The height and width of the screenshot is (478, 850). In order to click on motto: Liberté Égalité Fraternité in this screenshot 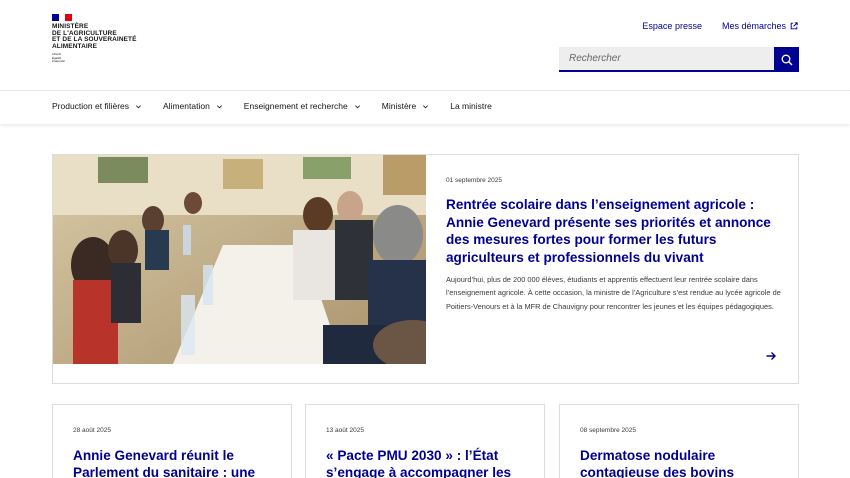, I will do `click(94, 58)`.